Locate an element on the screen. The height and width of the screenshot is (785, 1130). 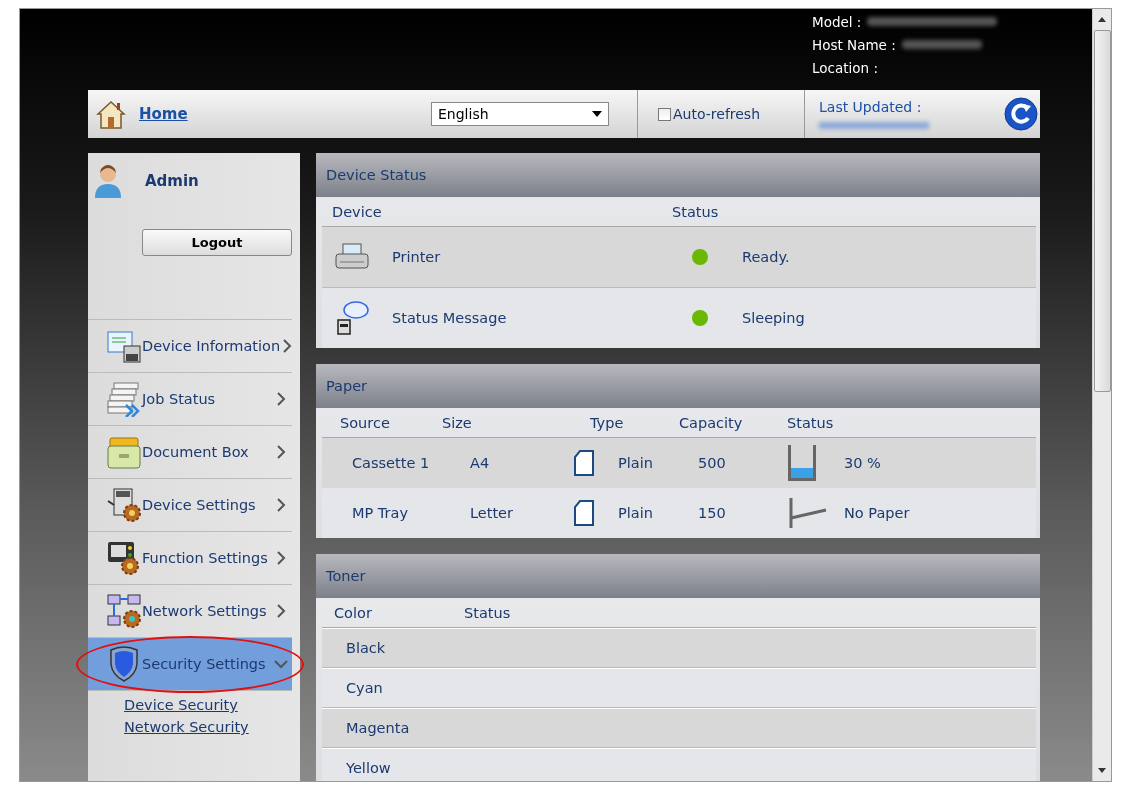
table-cell-text: 500 is located at coordinates (712, 463).